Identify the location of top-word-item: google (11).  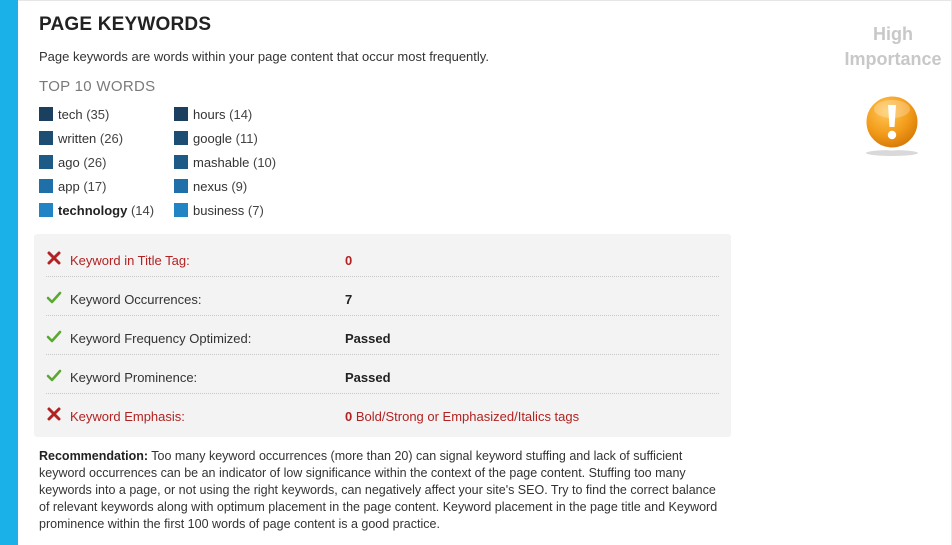
(216, 139).